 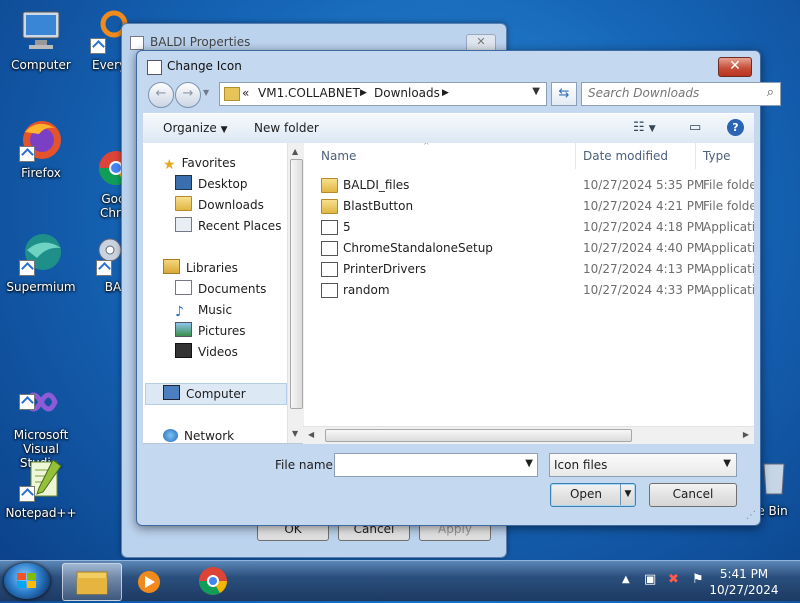 I want to click on file-type-filter-value: Icon files, so click(x=581, y=465).